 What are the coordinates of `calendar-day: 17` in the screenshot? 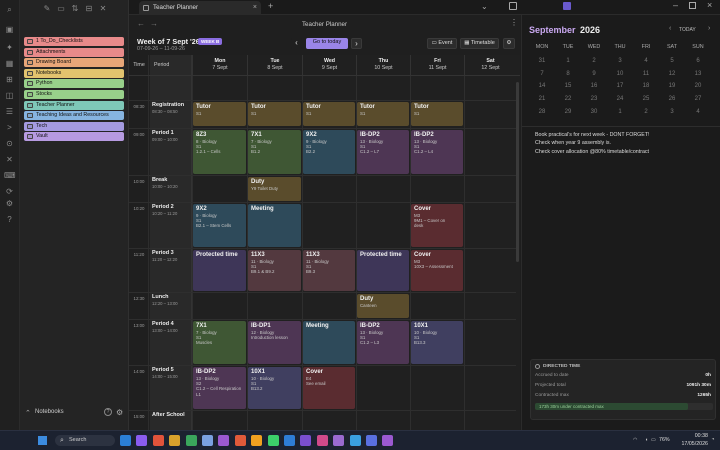 It's located at (620, 86).